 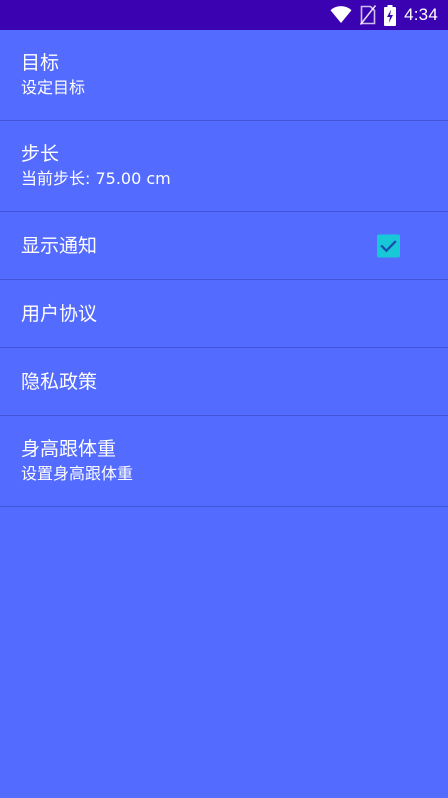 I want to click on height-weight-setting: 身高跟体重 设置身高跟体重, so click(x=224, y=461).